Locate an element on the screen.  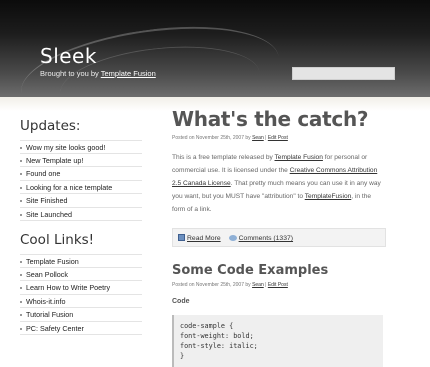
cool-links-heading: Cool Links! is located at coordinates (57, 240).